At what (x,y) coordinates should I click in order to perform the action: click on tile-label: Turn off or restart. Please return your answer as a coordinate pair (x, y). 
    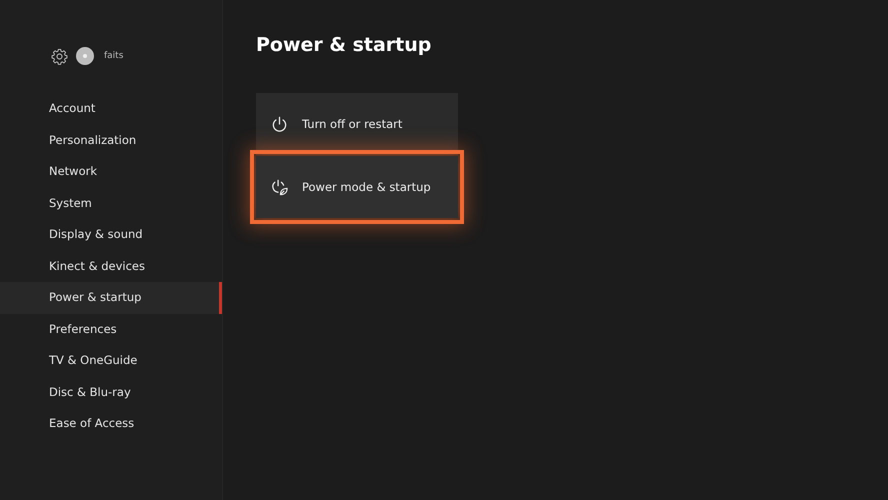
    Looking at the image, I should click on (352, 124).